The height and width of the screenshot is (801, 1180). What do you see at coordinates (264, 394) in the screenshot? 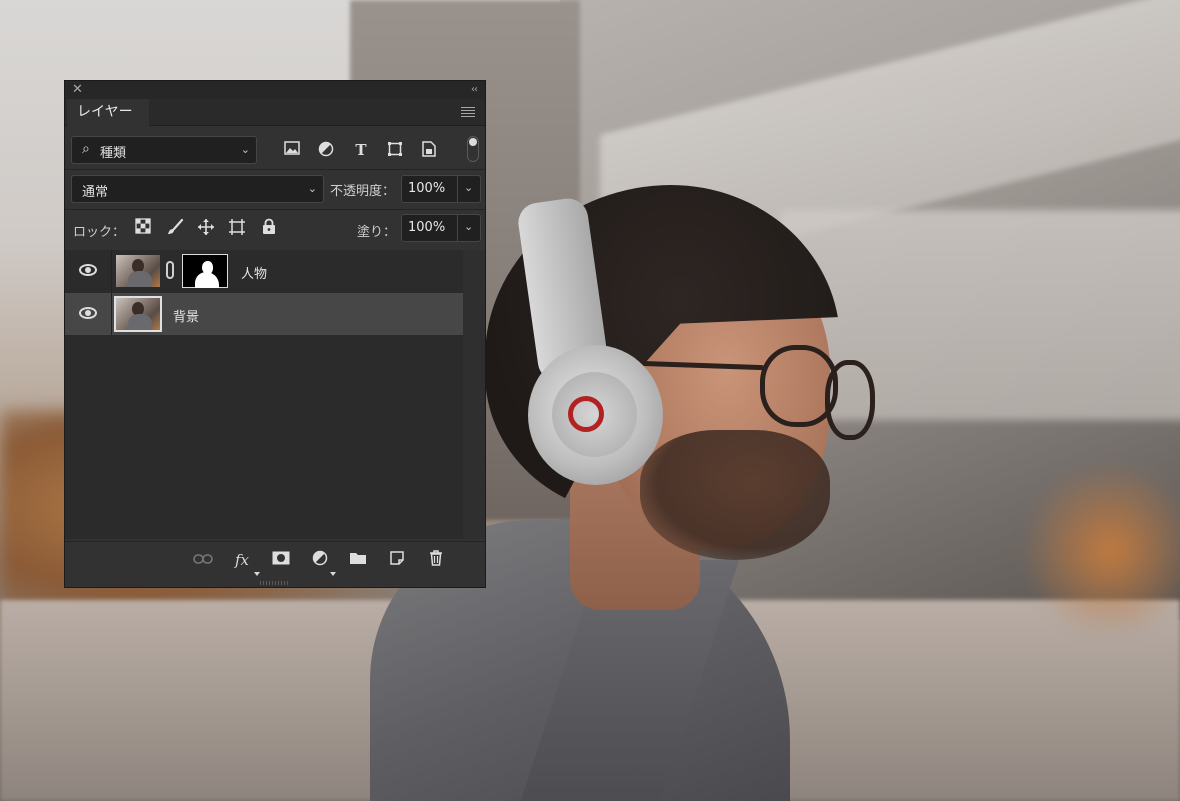
I see `layers-list: 人物 背景` at bounding box center [264, 394].